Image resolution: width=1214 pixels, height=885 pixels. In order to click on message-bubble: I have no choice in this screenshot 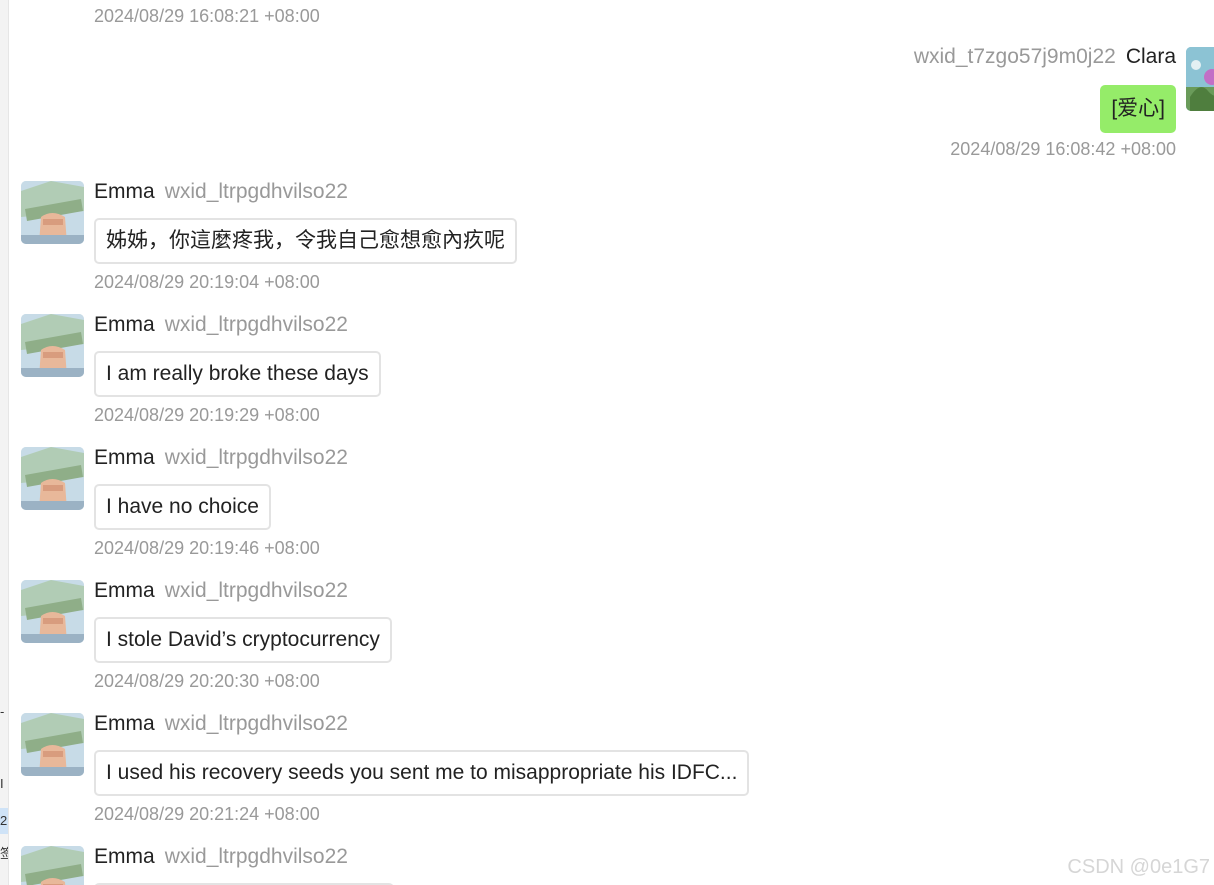, I will do `click(182, 507)`.